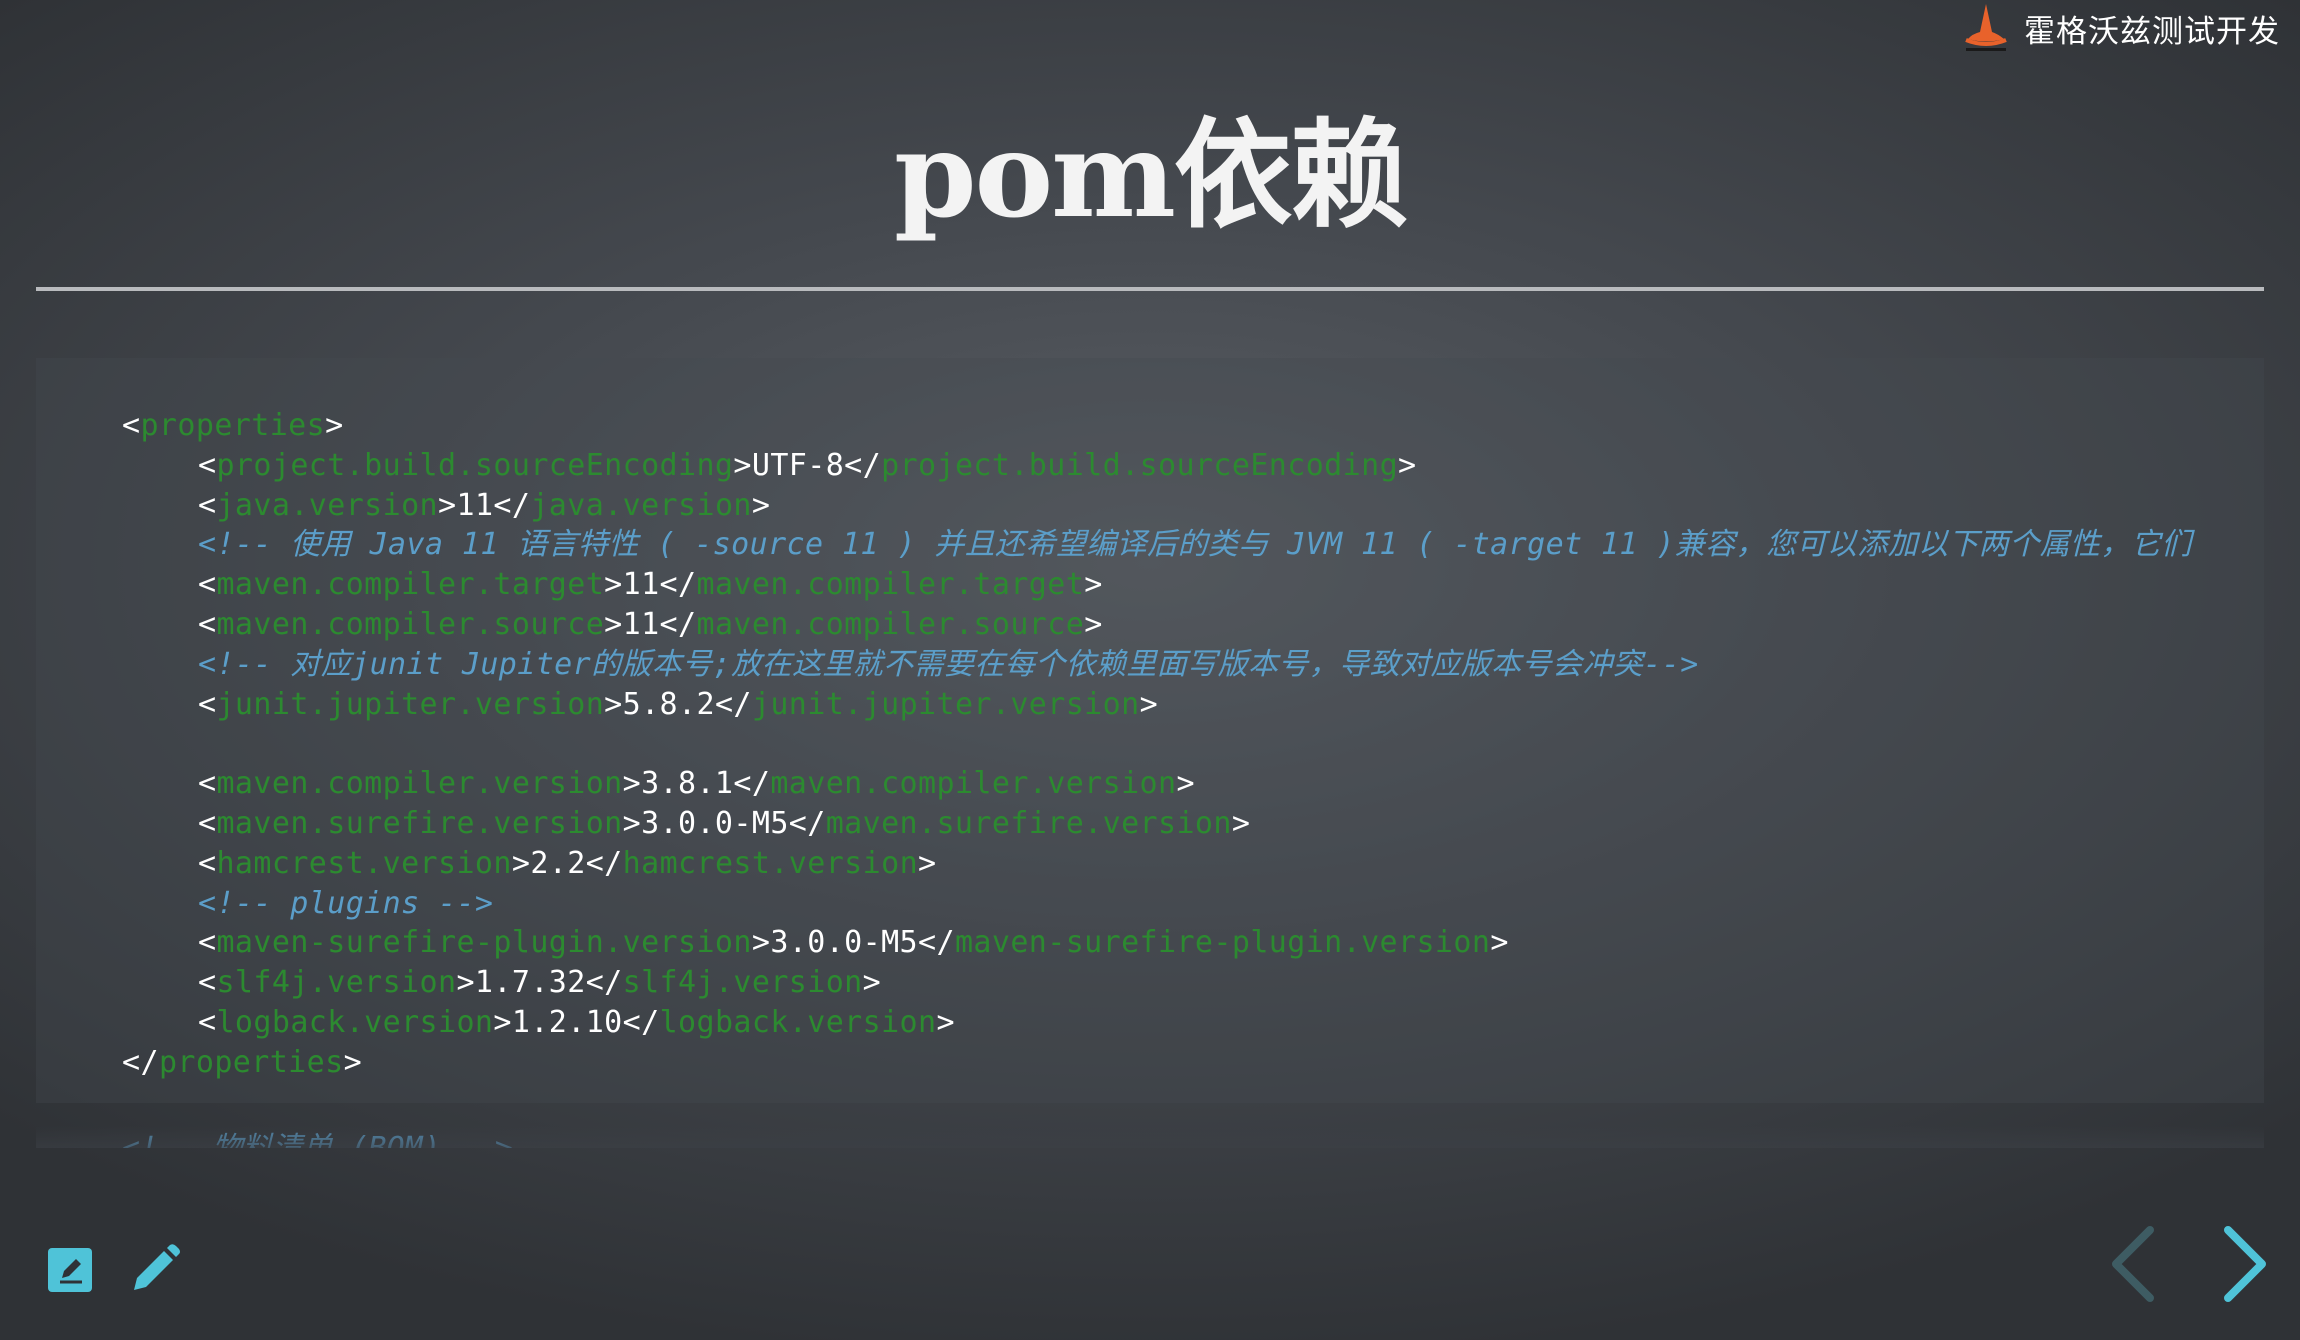  I want to click on code-line: <java.version>11</java.version>, so click(1150, 506).